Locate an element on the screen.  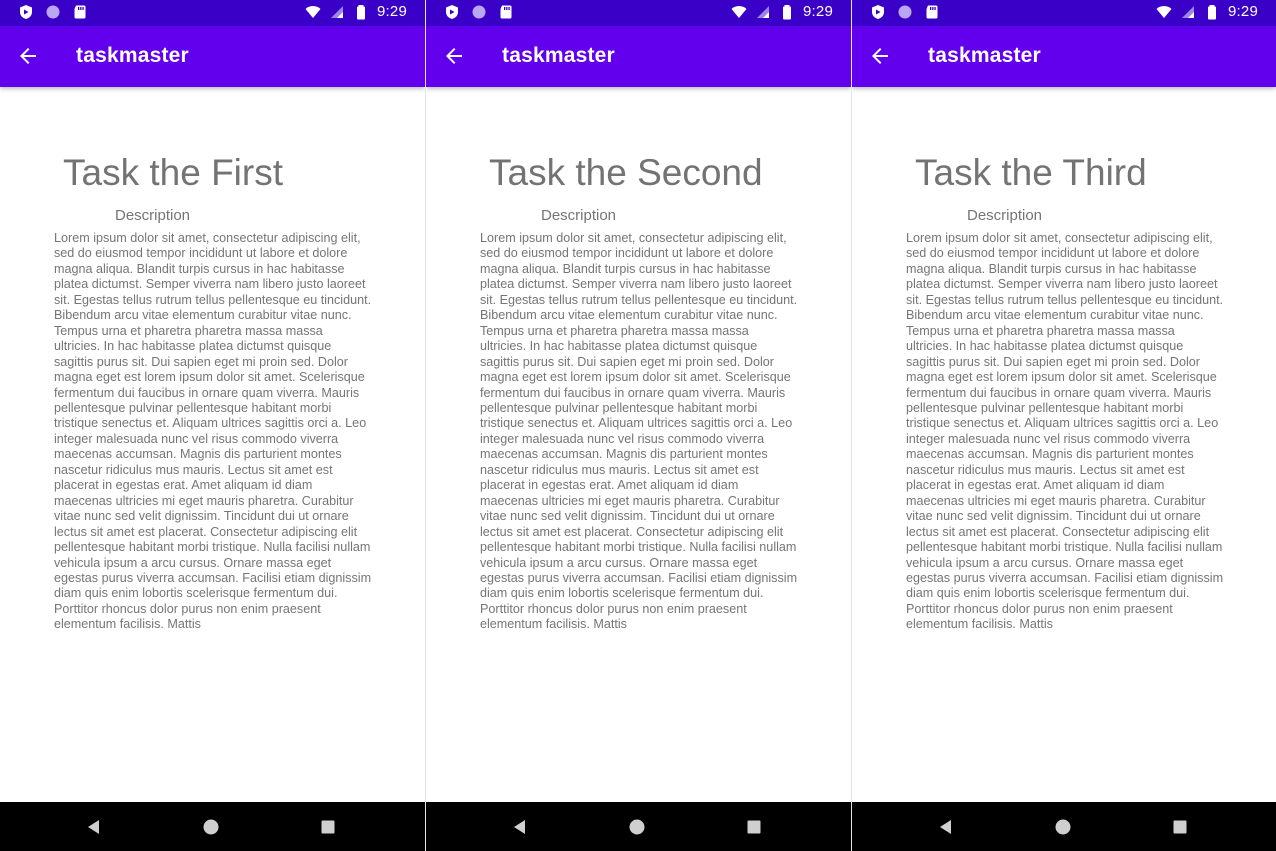
task-title: Task the Second is located at coordinates (626, 172).